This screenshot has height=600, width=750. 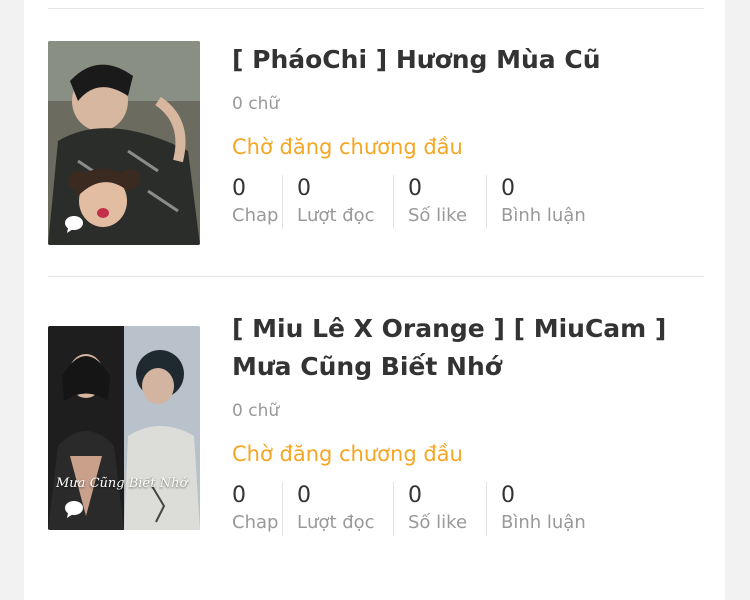 What do you see at coordinates (122, 483) in the screenshot?
I see `cover-caption: Mưa Cũng Biết Nhớ` at bounding box center [122, 483].